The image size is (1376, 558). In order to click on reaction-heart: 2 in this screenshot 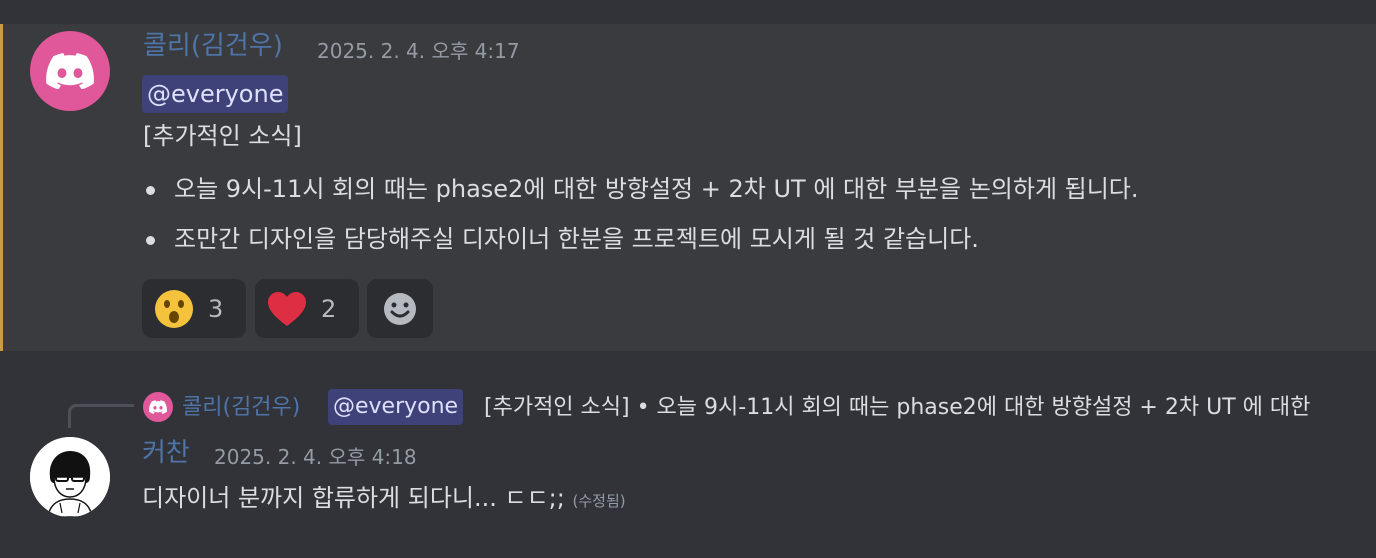, I will do `click(307, 308)`.